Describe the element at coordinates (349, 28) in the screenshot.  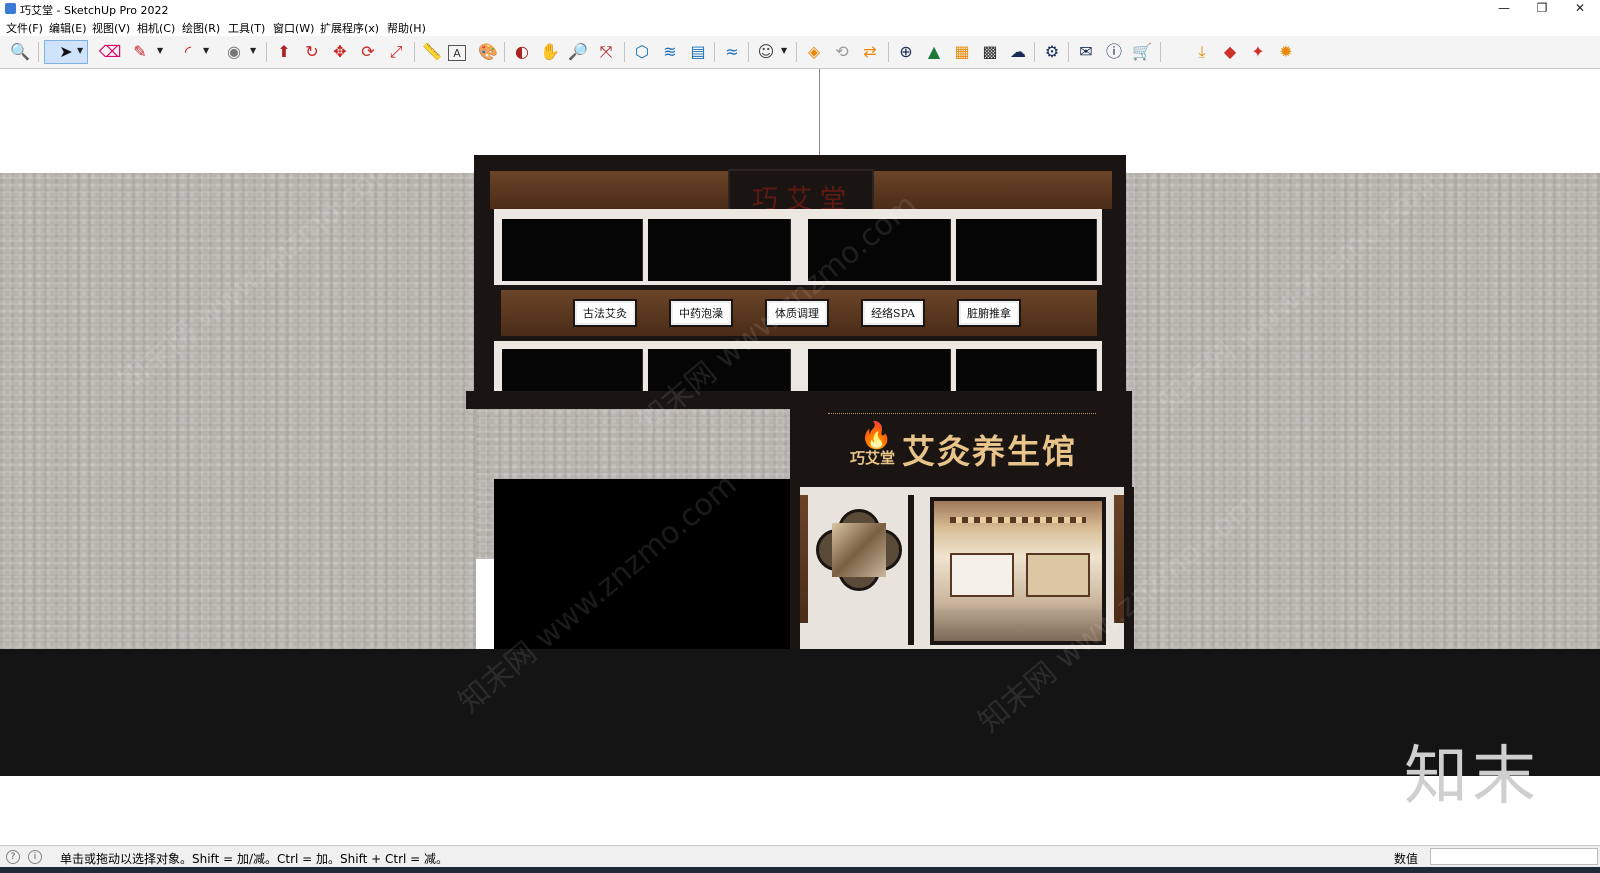
I see `menu-extensions: 扩展程序(x)` at that location.